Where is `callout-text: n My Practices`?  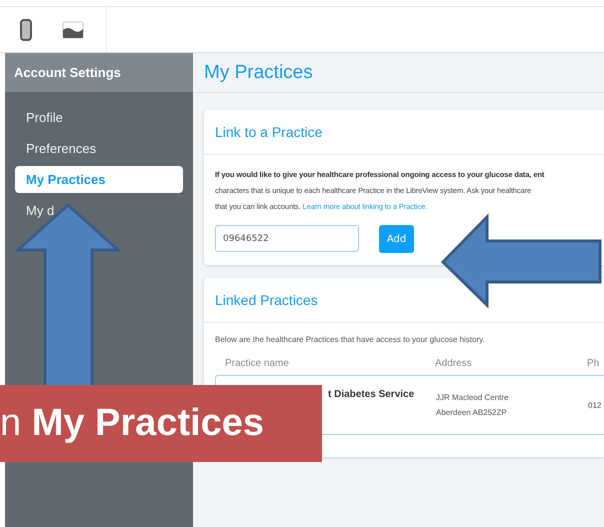 callout-text: n My Practices is located at coordinates (132, 423).